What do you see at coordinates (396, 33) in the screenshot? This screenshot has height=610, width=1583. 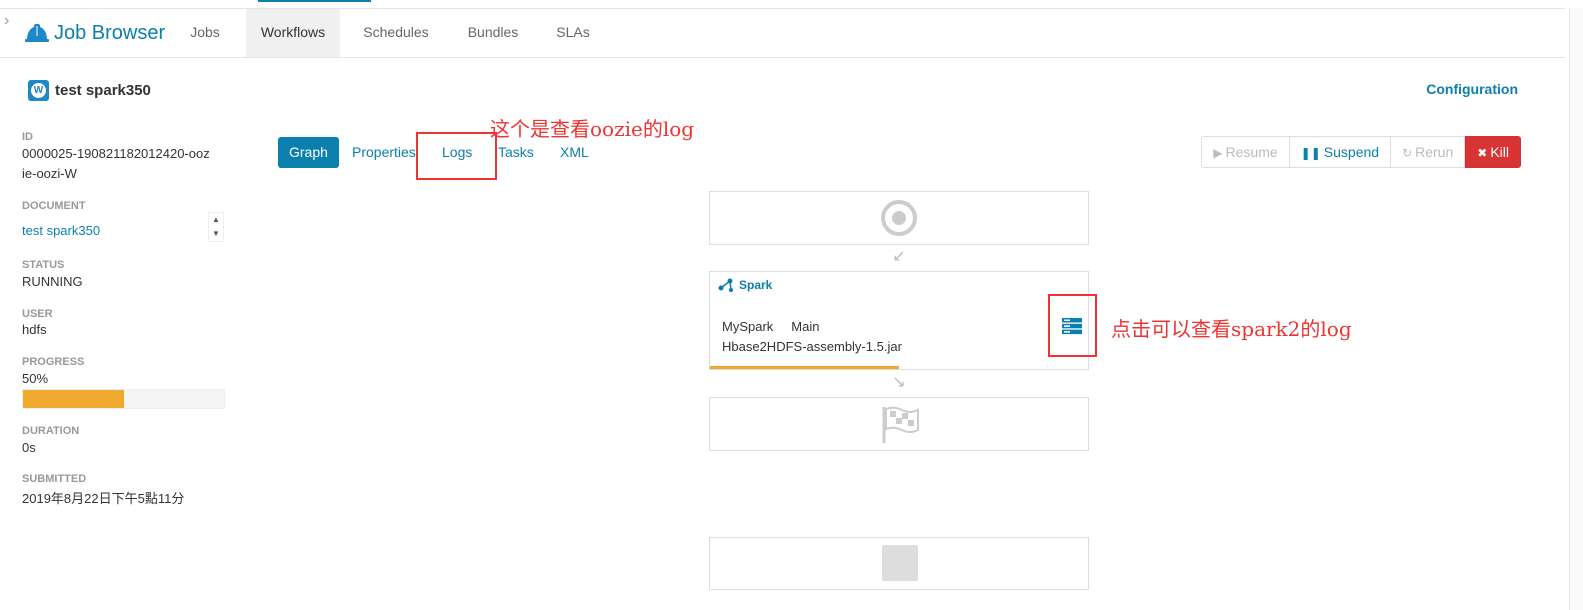 I see `nav-schedules: Schedules` at bounding box center [396, 33].